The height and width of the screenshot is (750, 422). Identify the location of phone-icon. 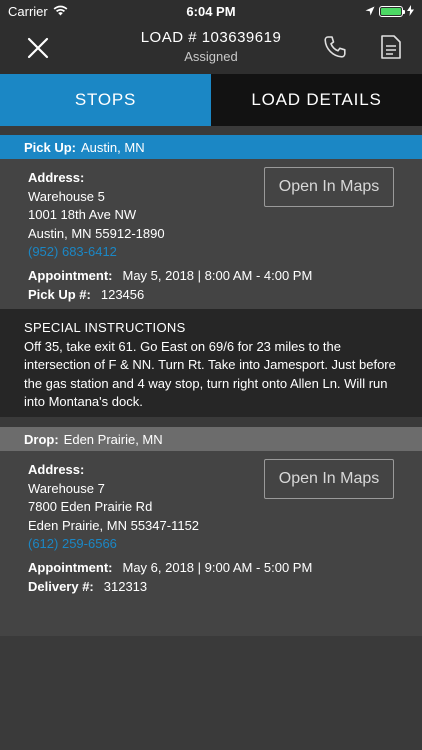
(335, 47).